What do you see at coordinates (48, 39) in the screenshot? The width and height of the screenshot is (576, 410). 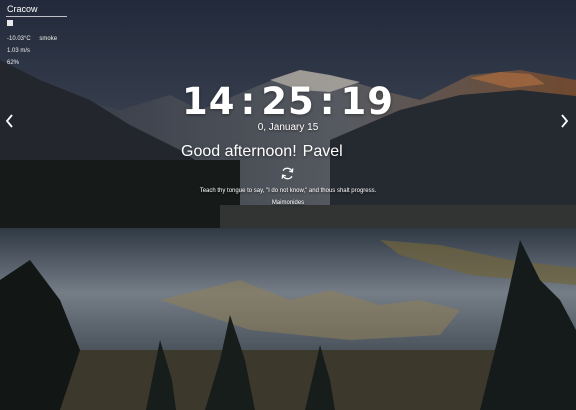 I see `weather-description: smoke` at bounding box center [48, 39].